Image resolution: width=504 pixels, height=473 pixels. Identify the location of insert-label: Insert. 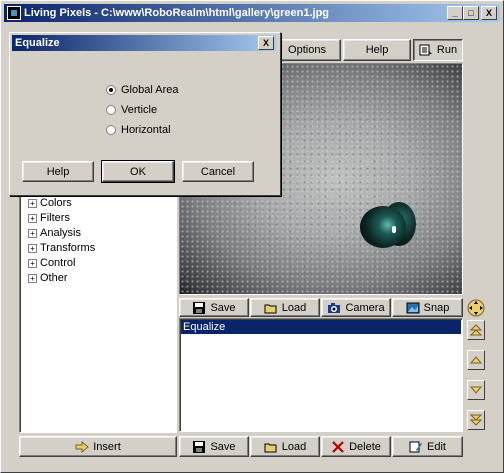
(107, 446).